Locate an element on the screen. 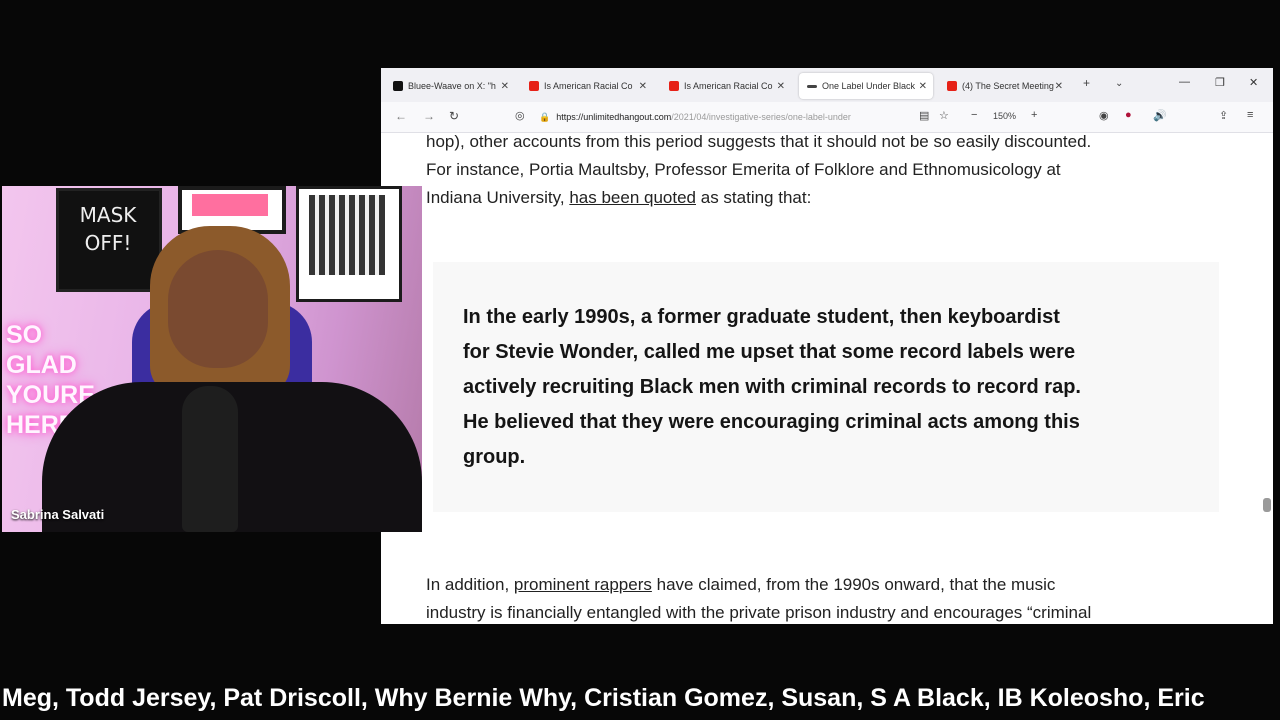 This screenshot has width=1280, height=720. x-logo-icon is located at coordinates (398, 86).